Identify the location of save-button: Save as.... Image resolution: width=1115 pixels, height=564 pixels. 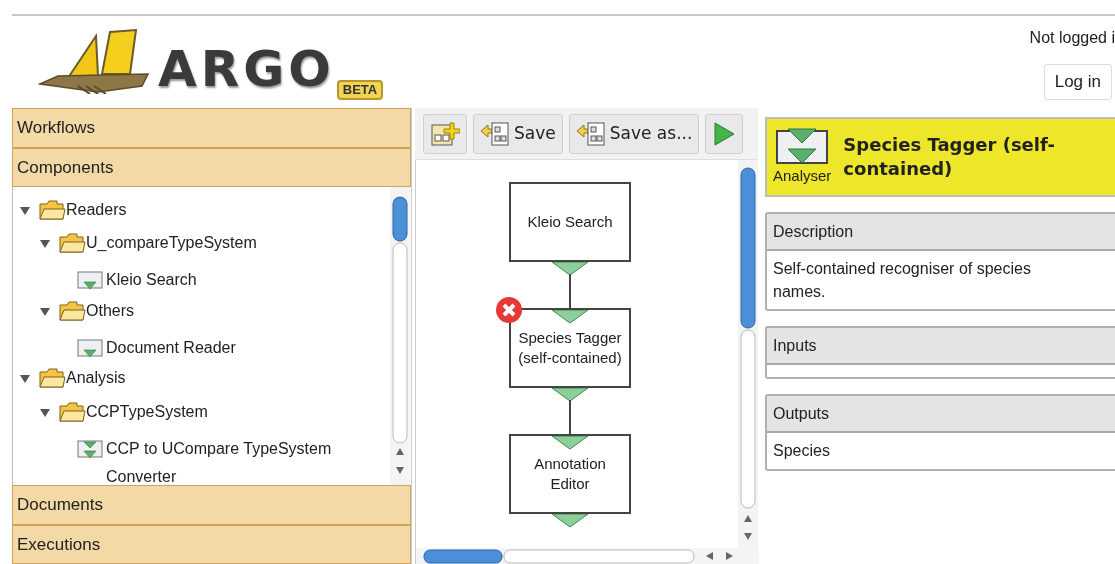
(634, 133).